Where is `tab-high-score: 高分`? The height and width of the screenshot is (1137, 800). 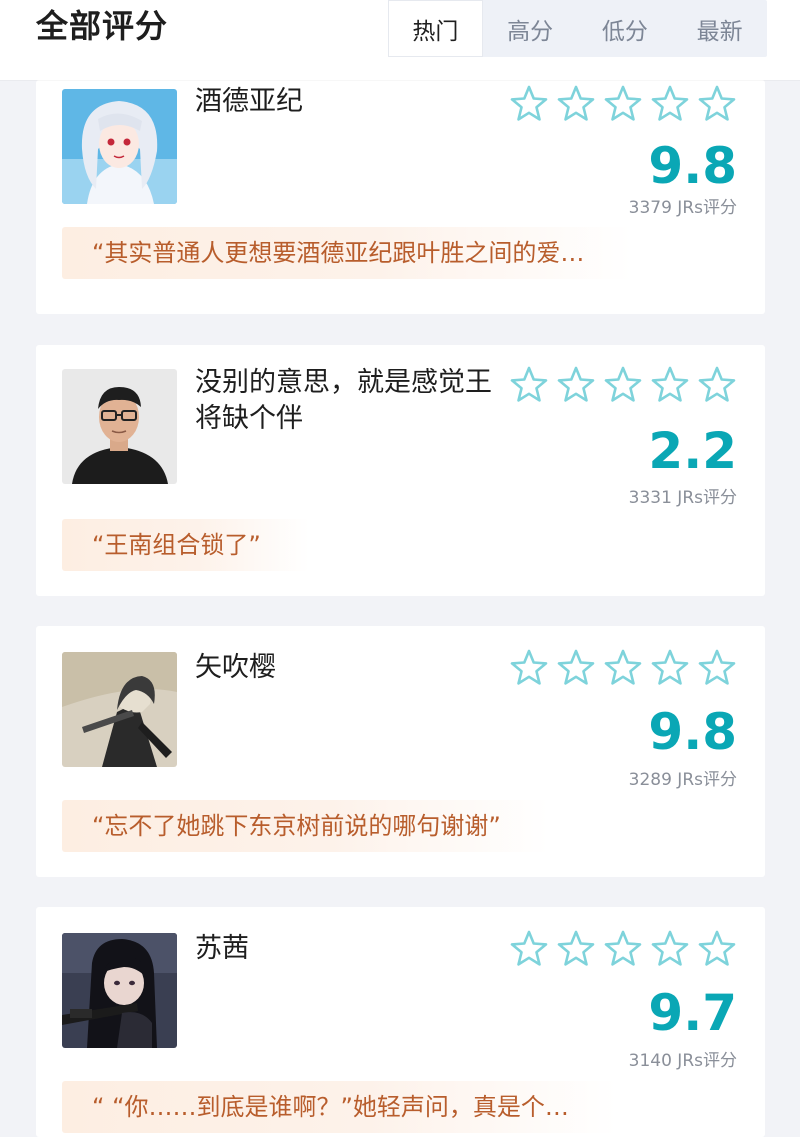
tab-high-score: 高分 is located at coordinates (530, 28).